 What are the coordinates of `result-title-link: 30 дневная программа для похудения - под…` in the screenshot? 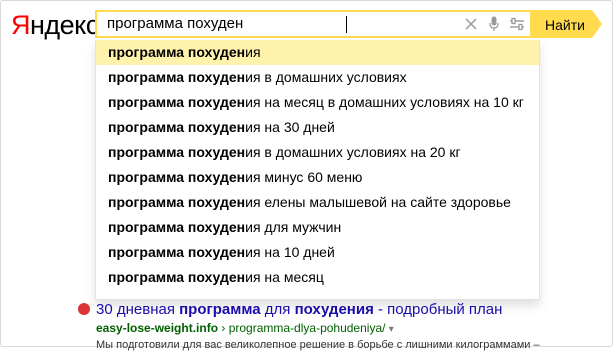 It's located at (338, 310).